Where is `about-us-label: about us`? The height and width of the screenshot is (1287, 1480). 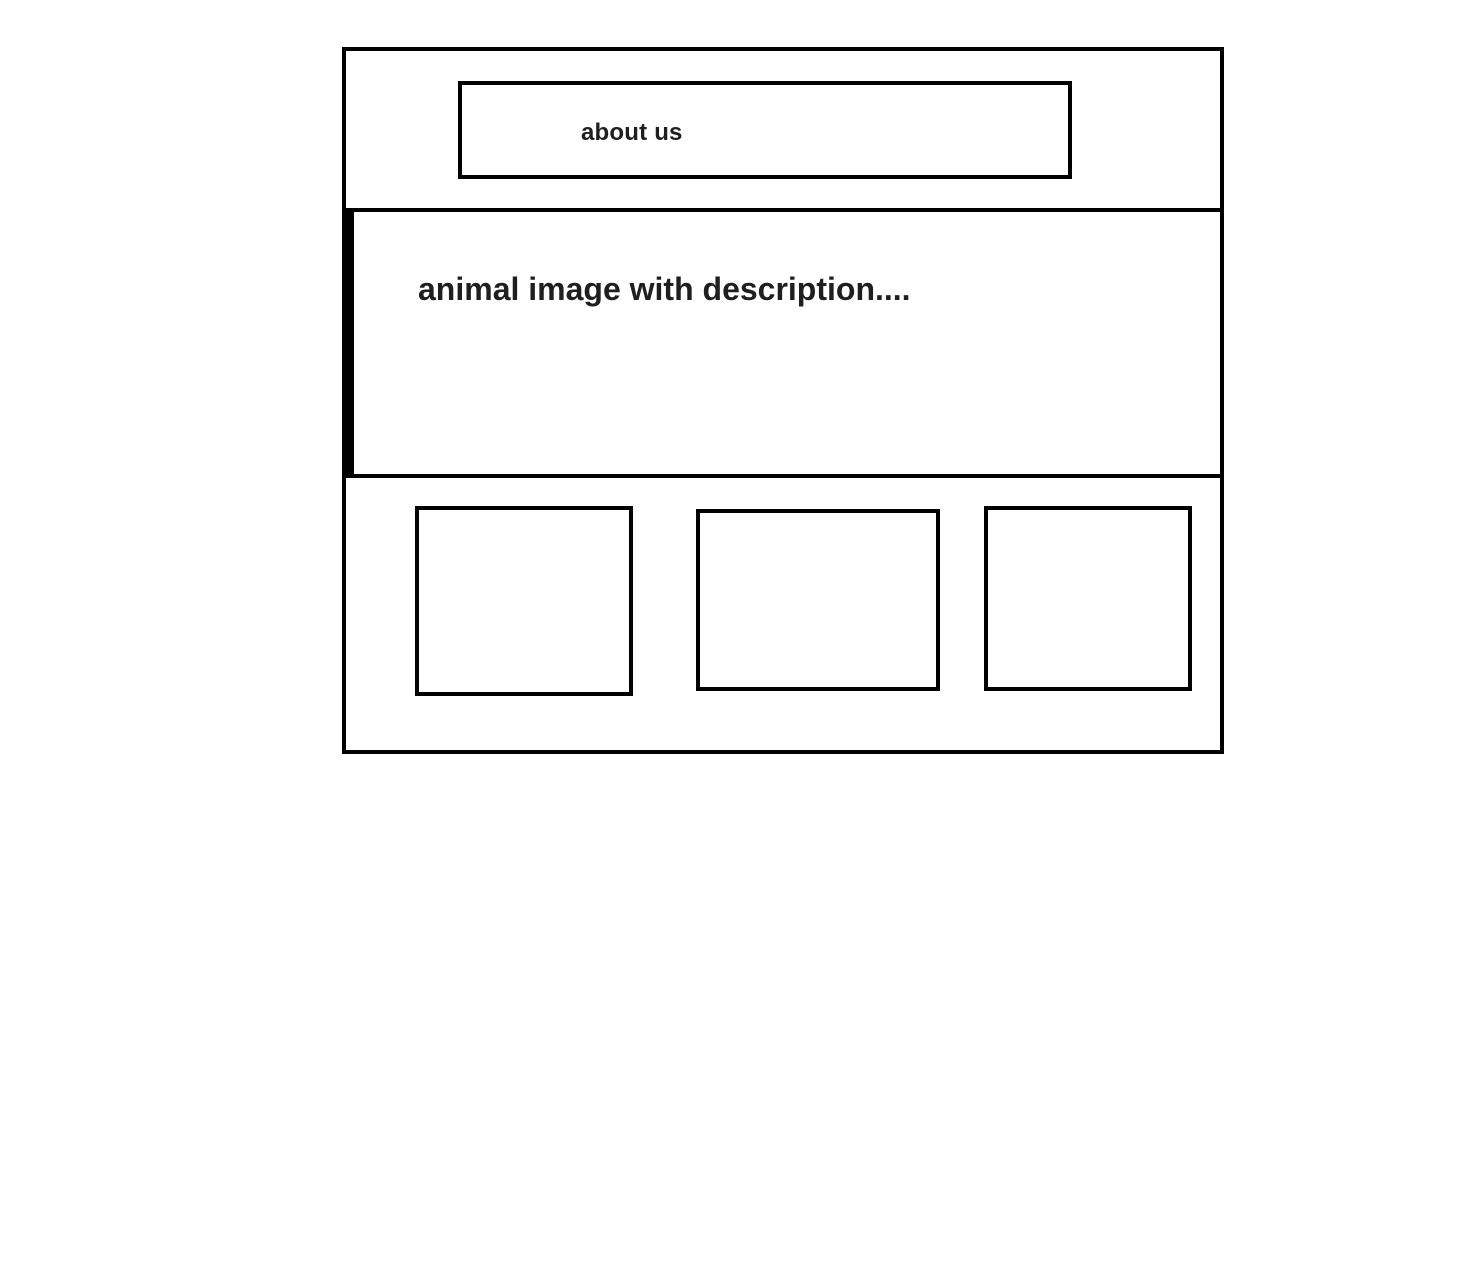
about-us-label: about us is located at coordinates (632, 133).